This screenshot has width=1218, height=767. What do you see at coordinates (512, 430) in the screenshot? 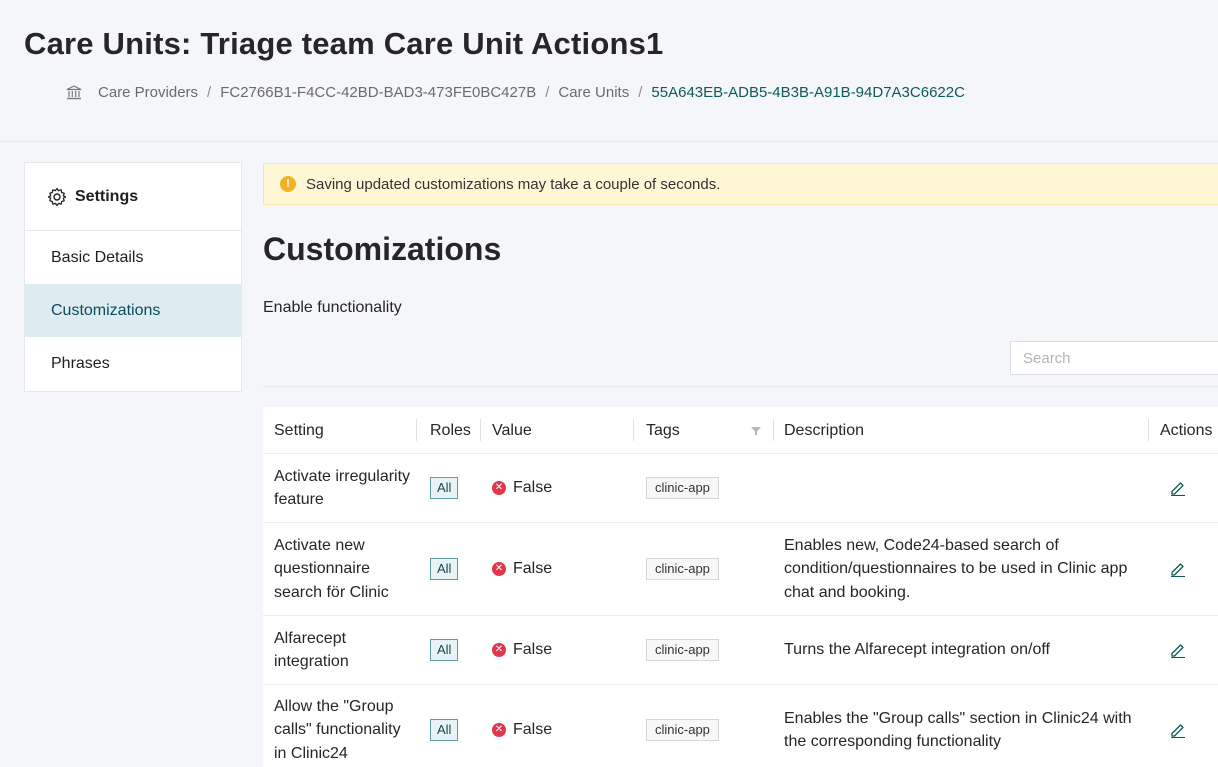
I see `column-header-value: Value` at bounding box center [512, 430].